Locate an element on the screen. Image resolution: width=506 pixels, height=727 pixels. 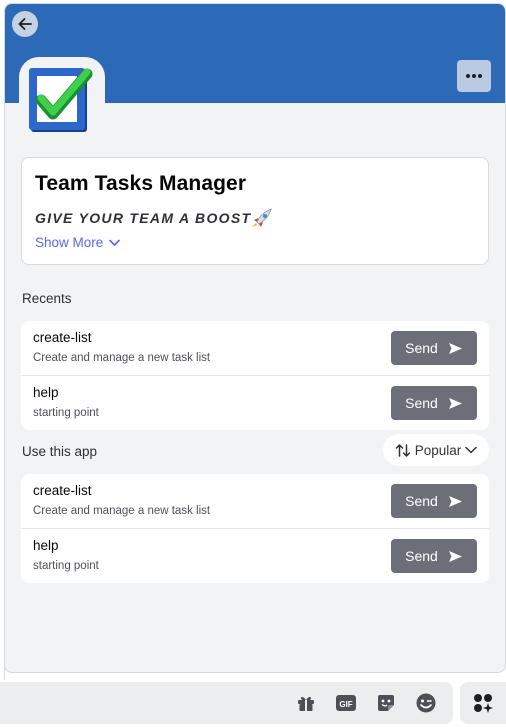
gift-button is located at coordinates (306, 703).